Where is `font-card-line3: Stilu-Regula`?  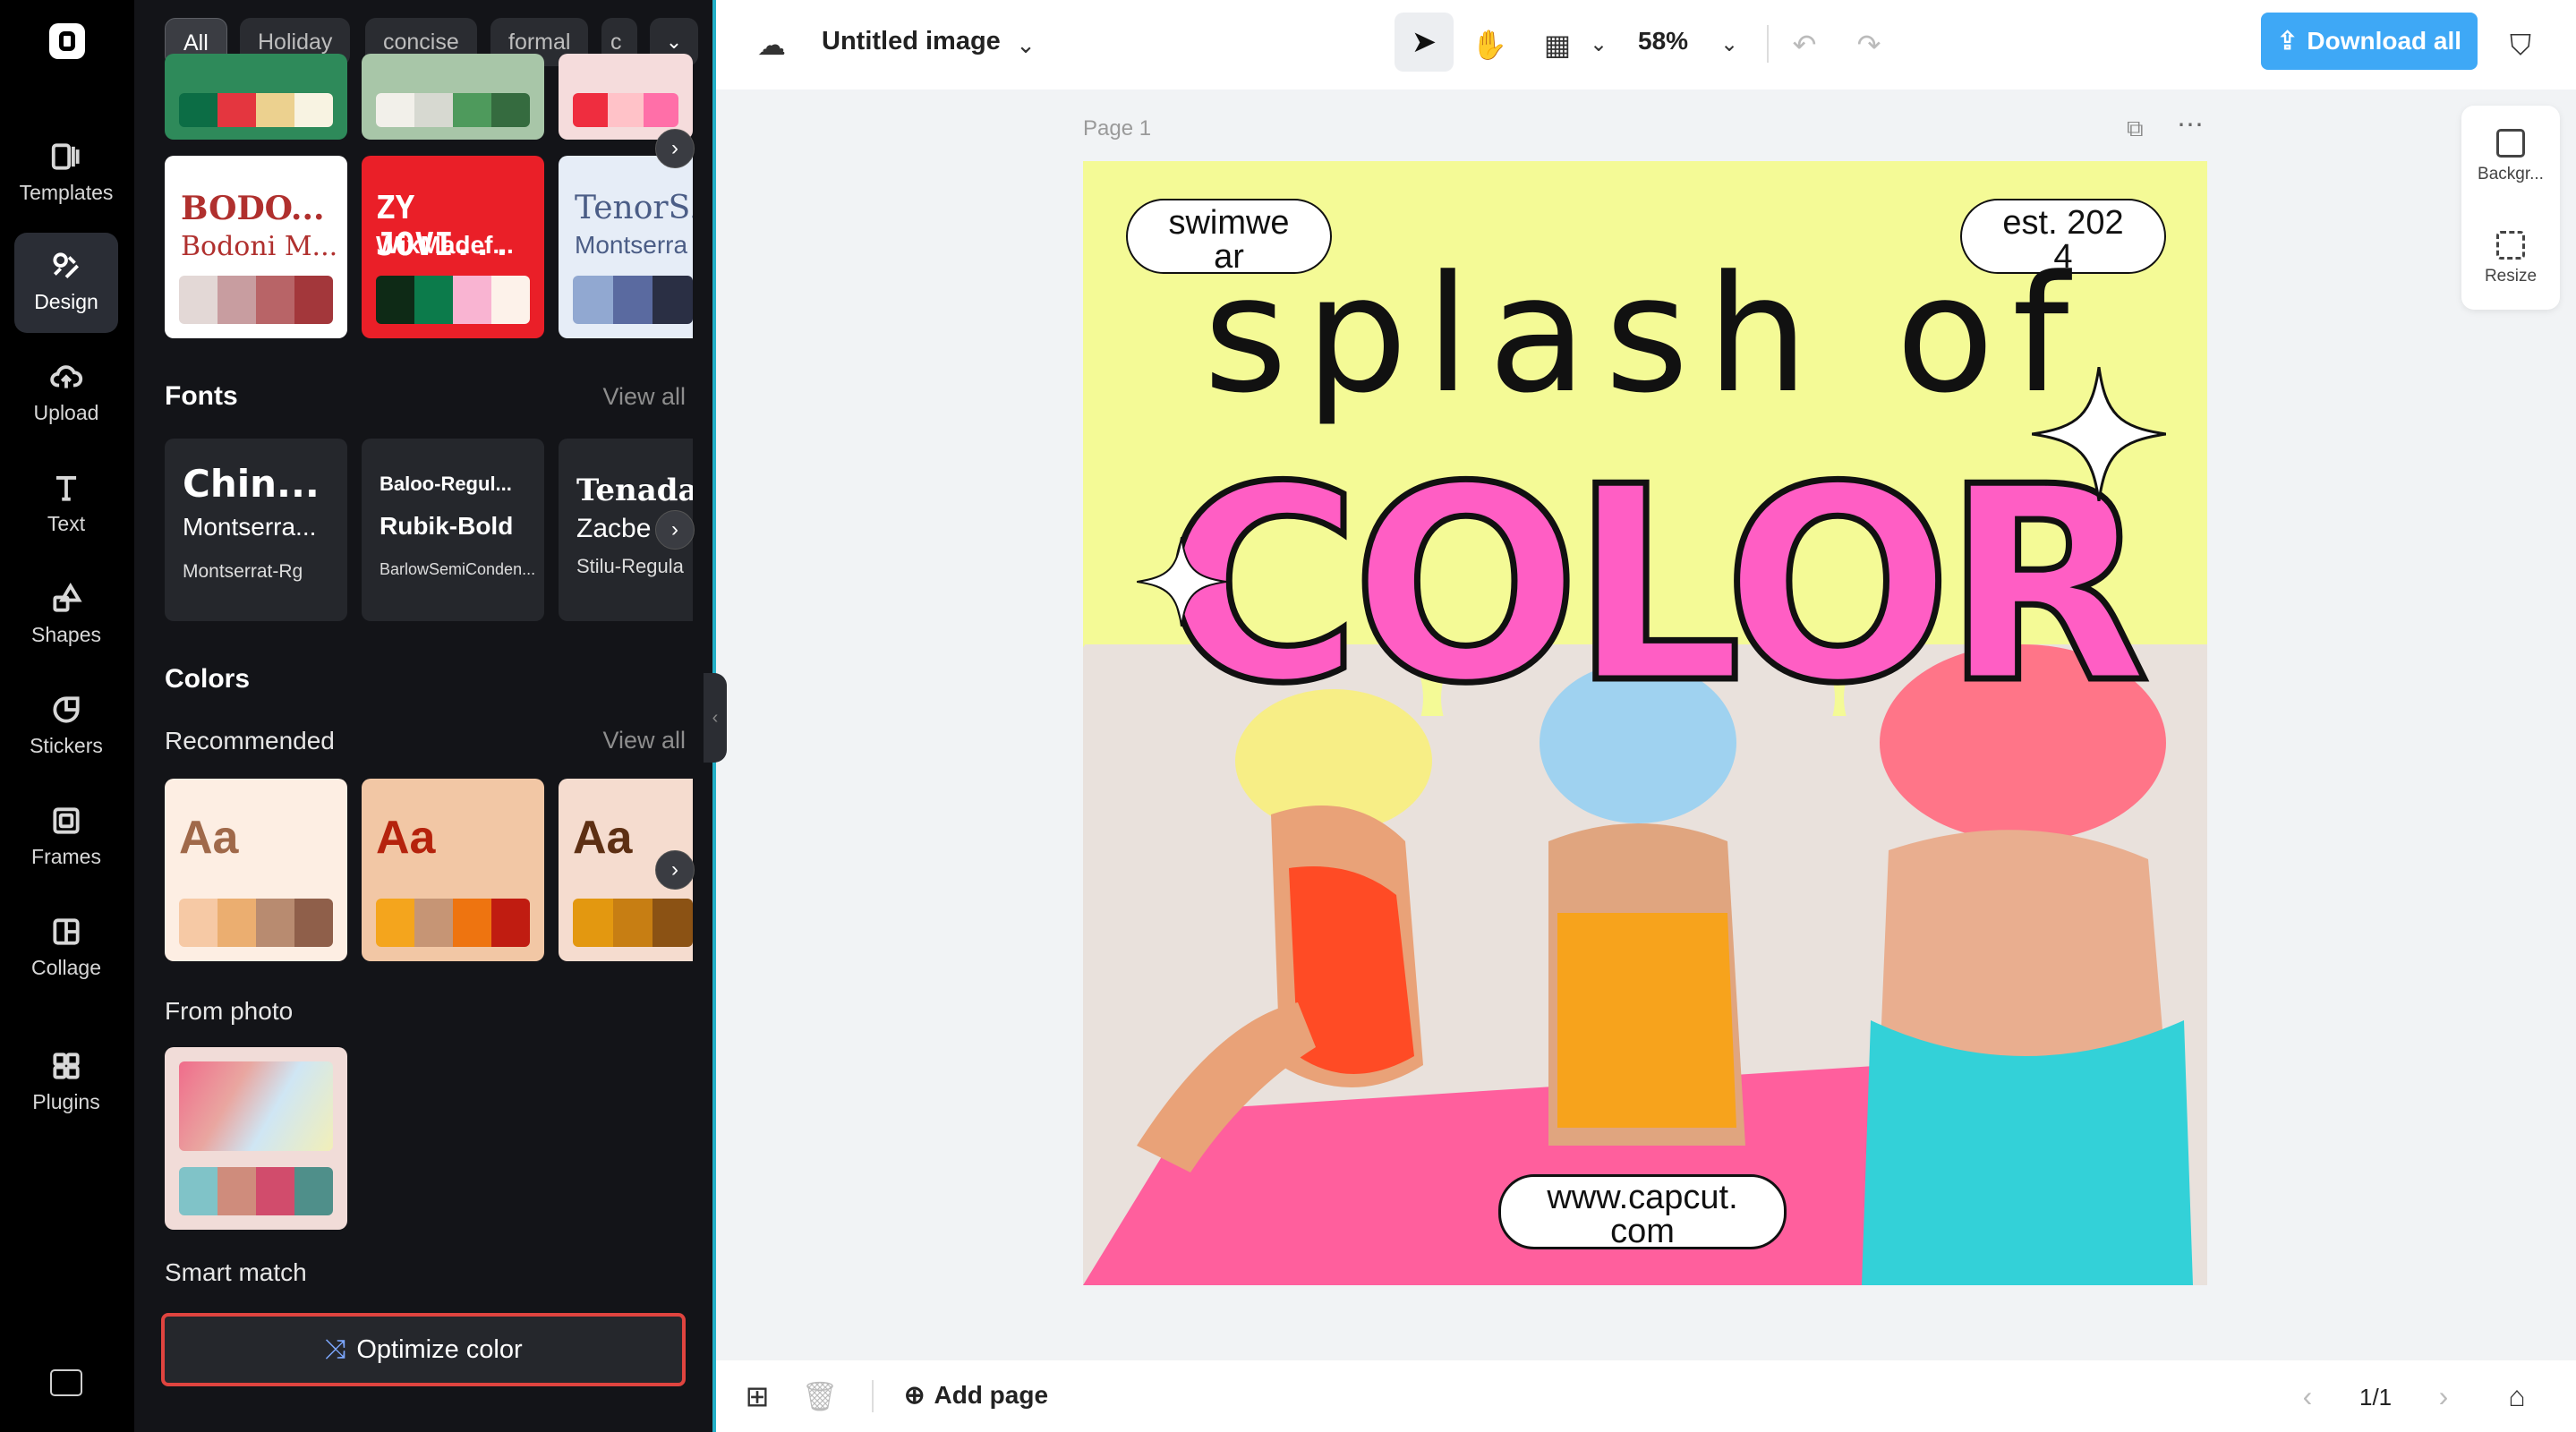
font-card-line3: Stilu-Regula is located at coordinates (630, 566).